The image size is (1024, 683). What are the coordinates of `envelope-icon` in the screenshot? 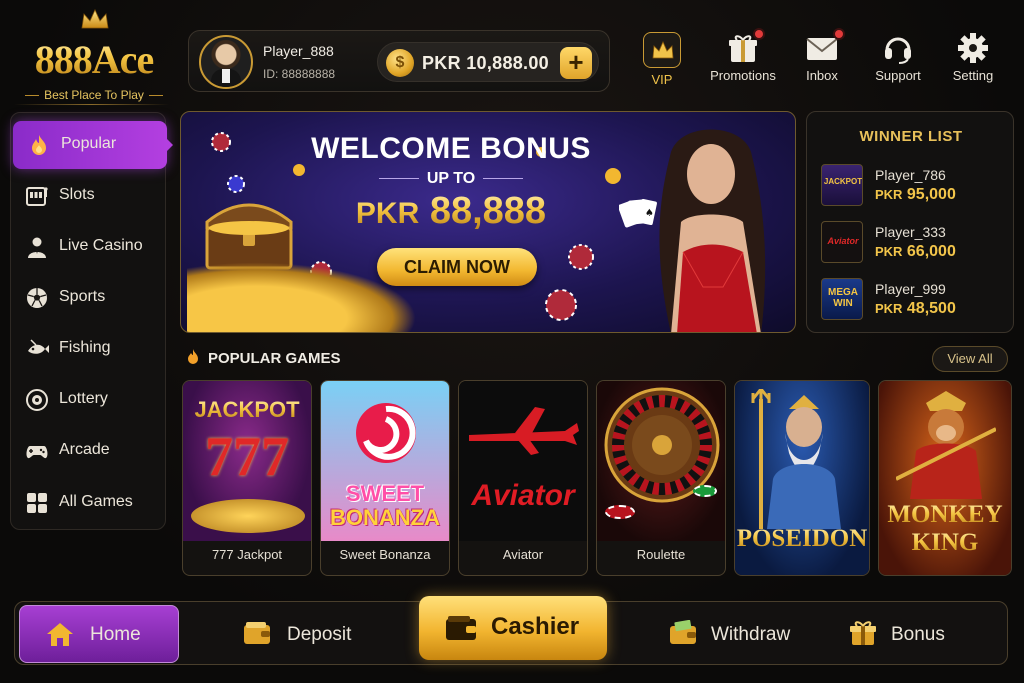 It's located at (825, 46).